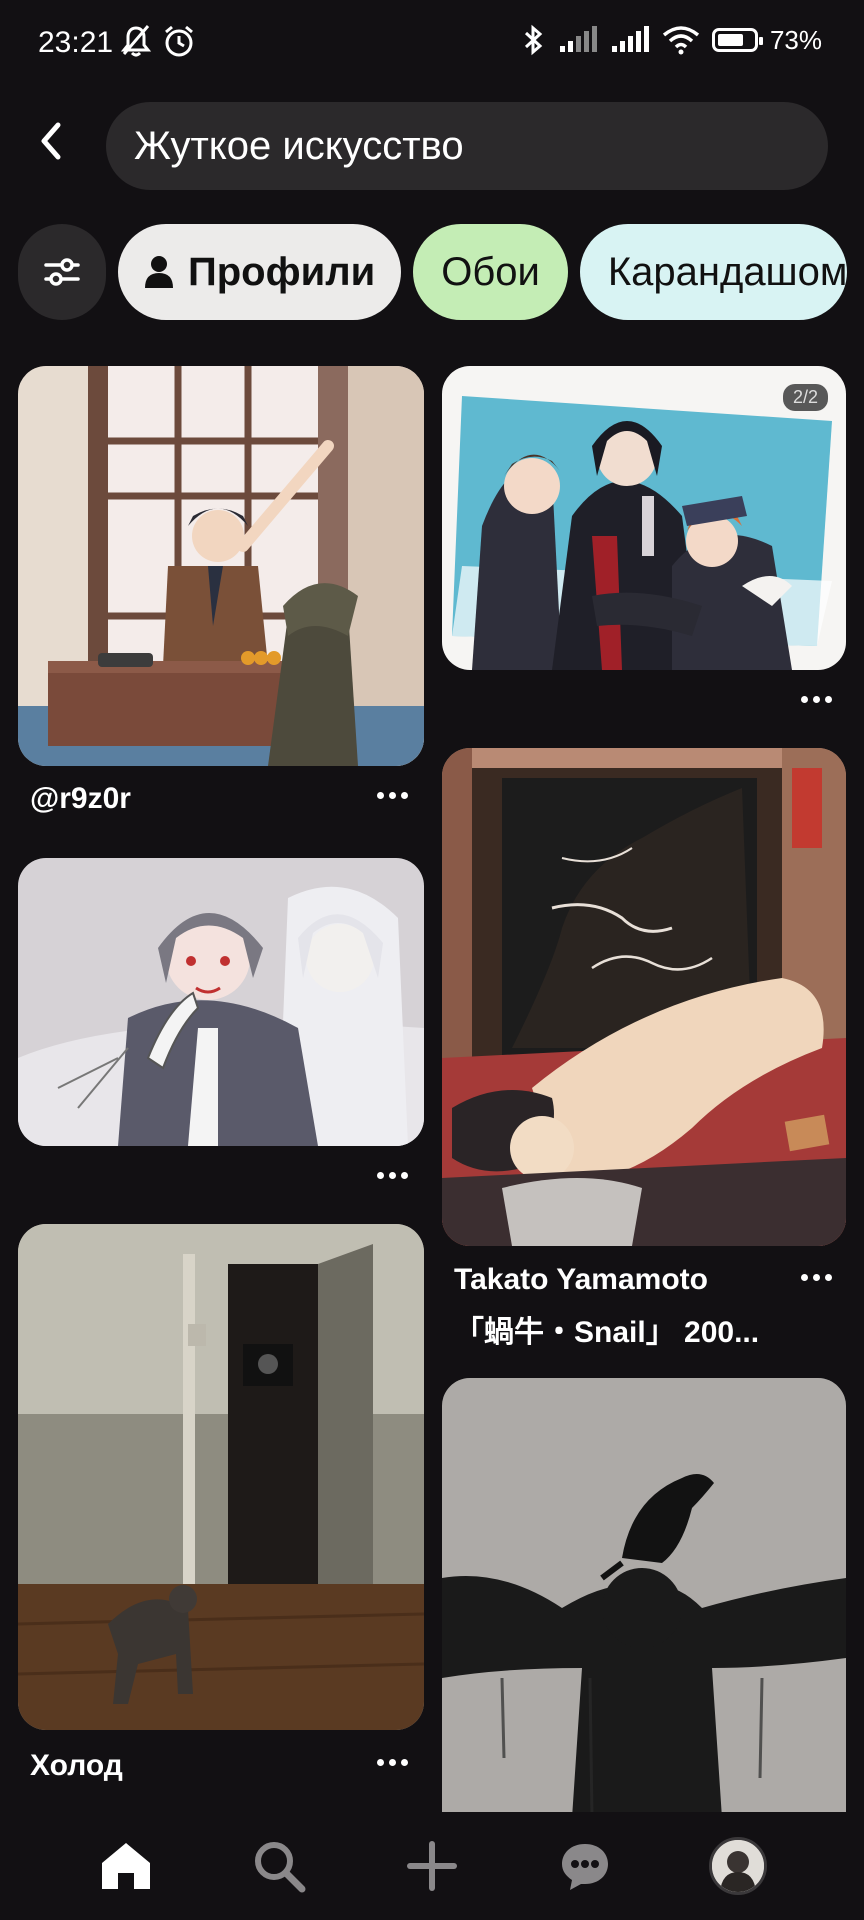 The image size is (864, 1920). I want to click on bell-off-icon, so click(136, 41).